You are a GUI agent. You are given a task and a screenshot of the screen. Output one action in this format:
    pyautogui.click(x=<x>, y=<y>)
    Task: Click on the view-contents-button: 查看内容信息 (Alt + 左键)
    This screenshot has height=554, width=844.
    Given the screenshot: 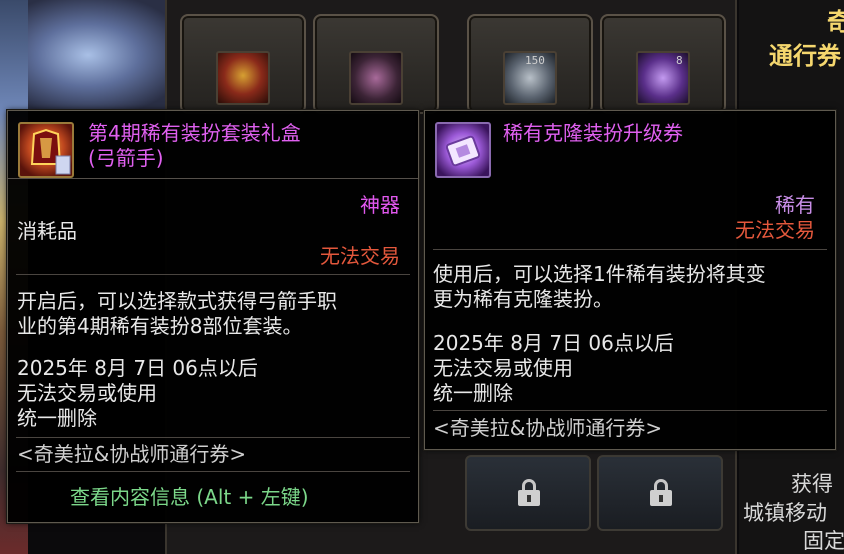 What is the action you would take?
    pyautogui.click(x=189, y=497)
    